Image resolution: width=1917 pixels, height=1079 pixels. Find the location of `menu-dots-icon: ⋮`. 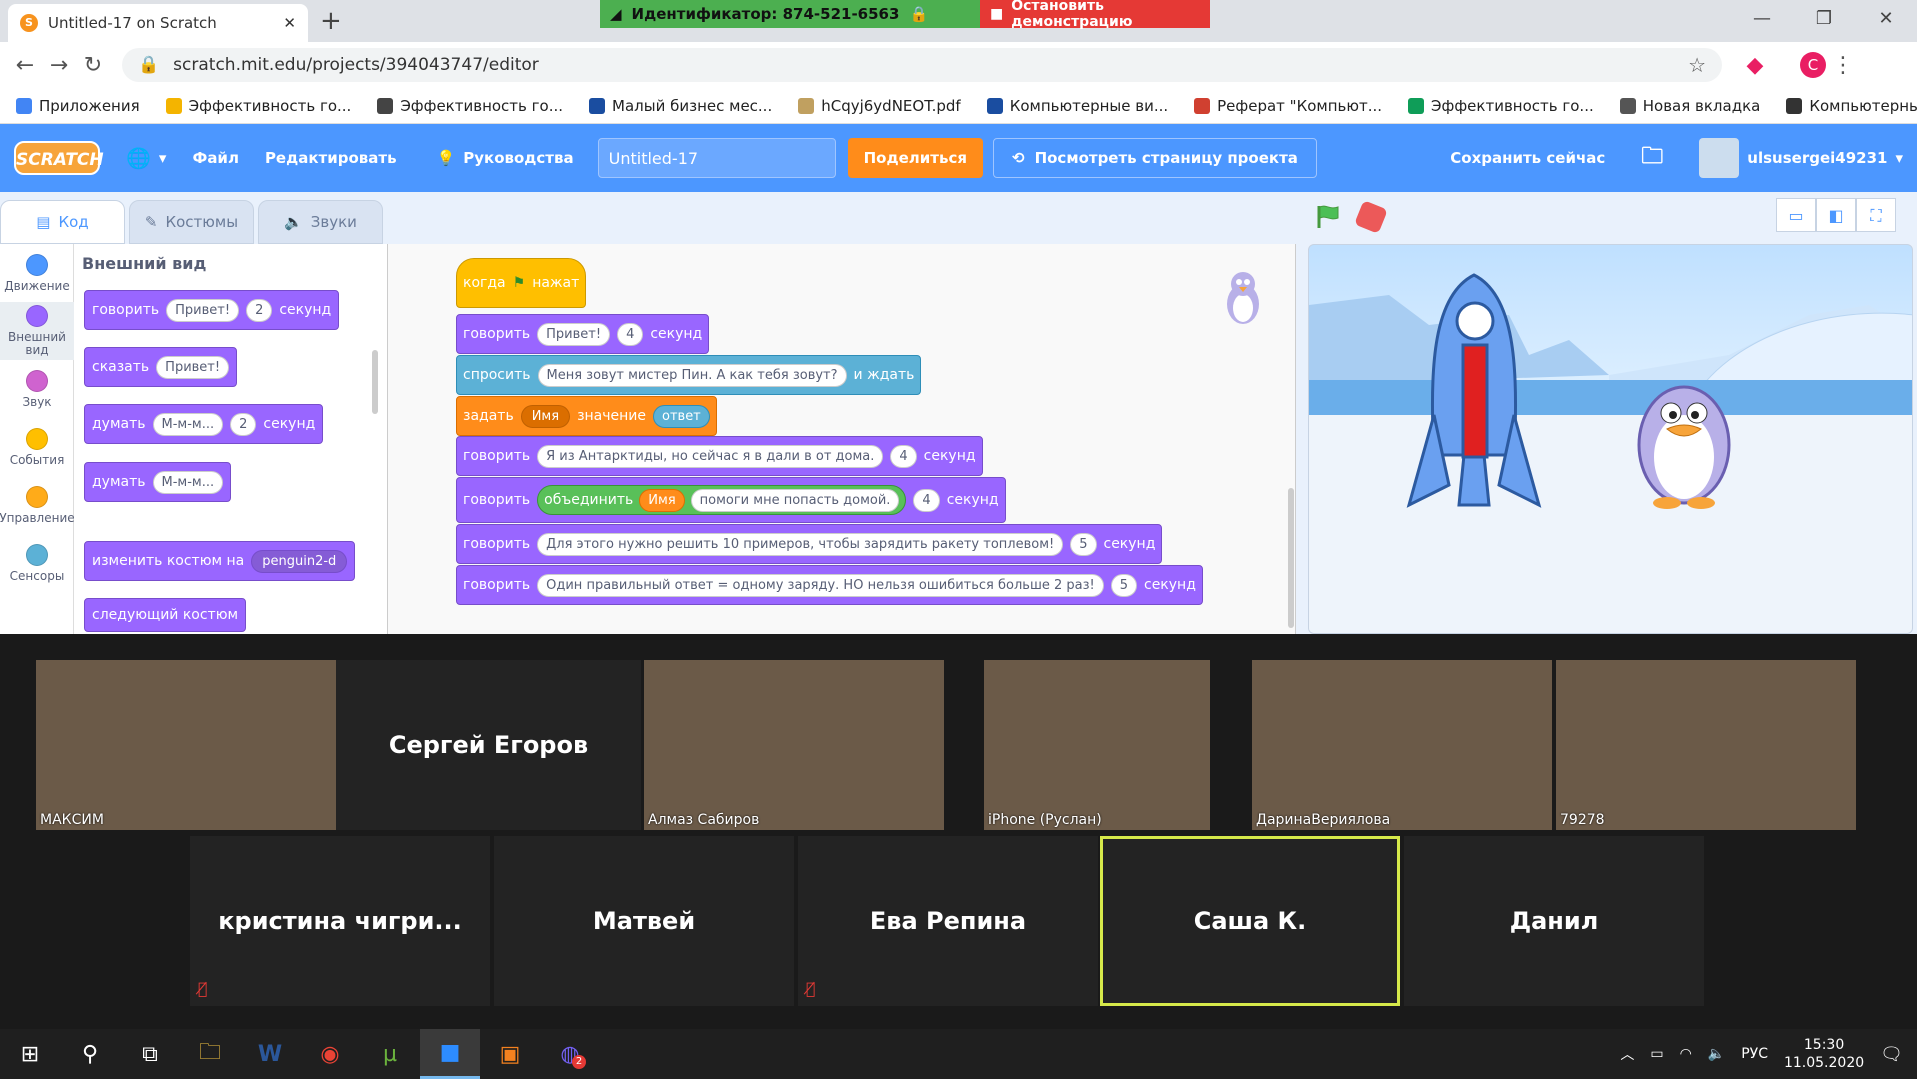

menu-dots-icon: ⋮ is located at coordinates (1843, 65).